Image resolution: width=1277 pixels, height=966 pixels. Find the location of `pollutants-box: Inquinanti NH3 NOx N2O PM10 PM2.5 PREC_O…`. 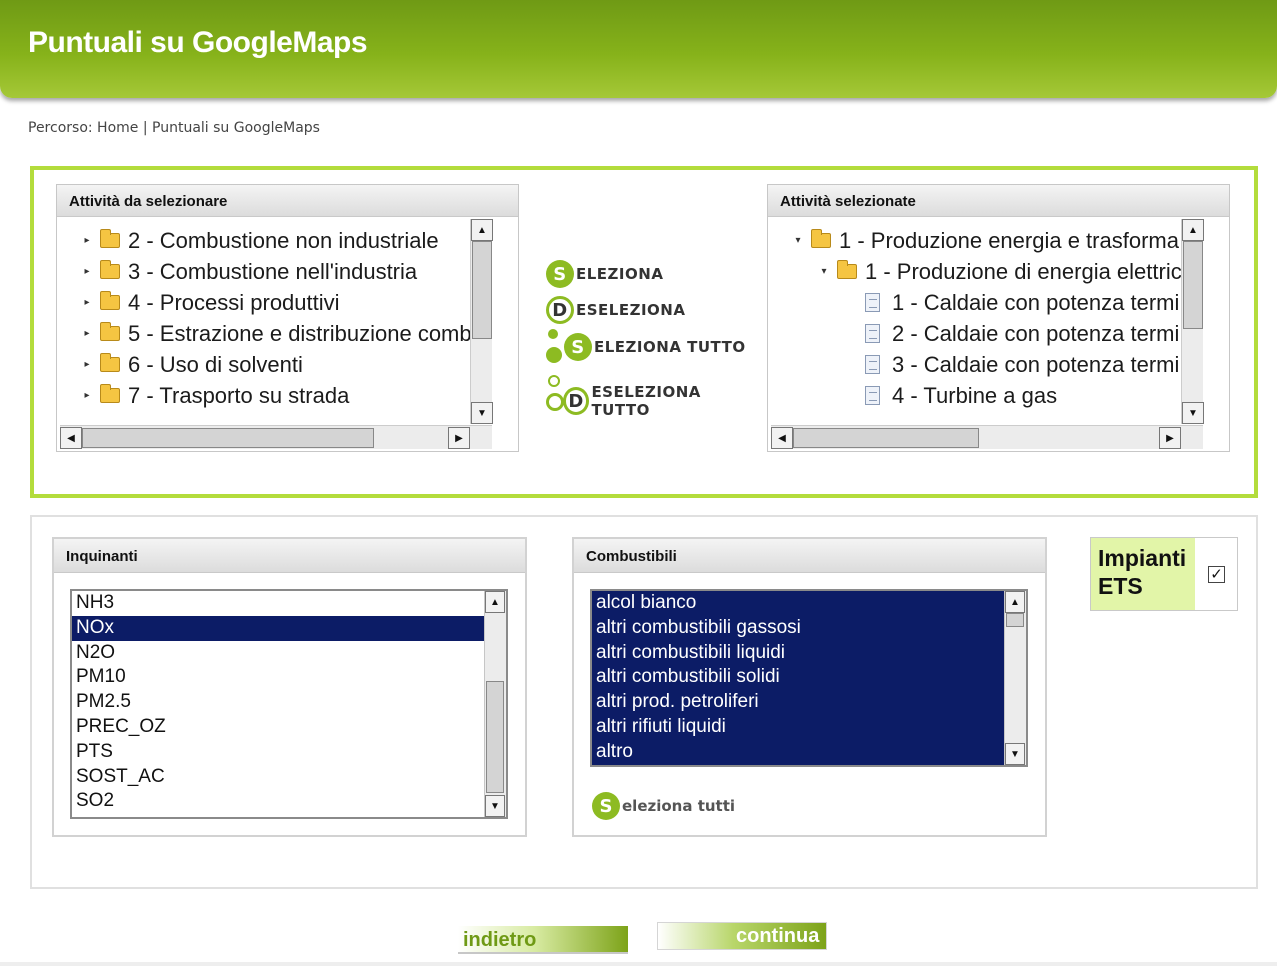

pollutants-box: Inquinanti NH3 NOx N2O PM10 PM2.5 PREC_O… is located at coordinates (289, 687).